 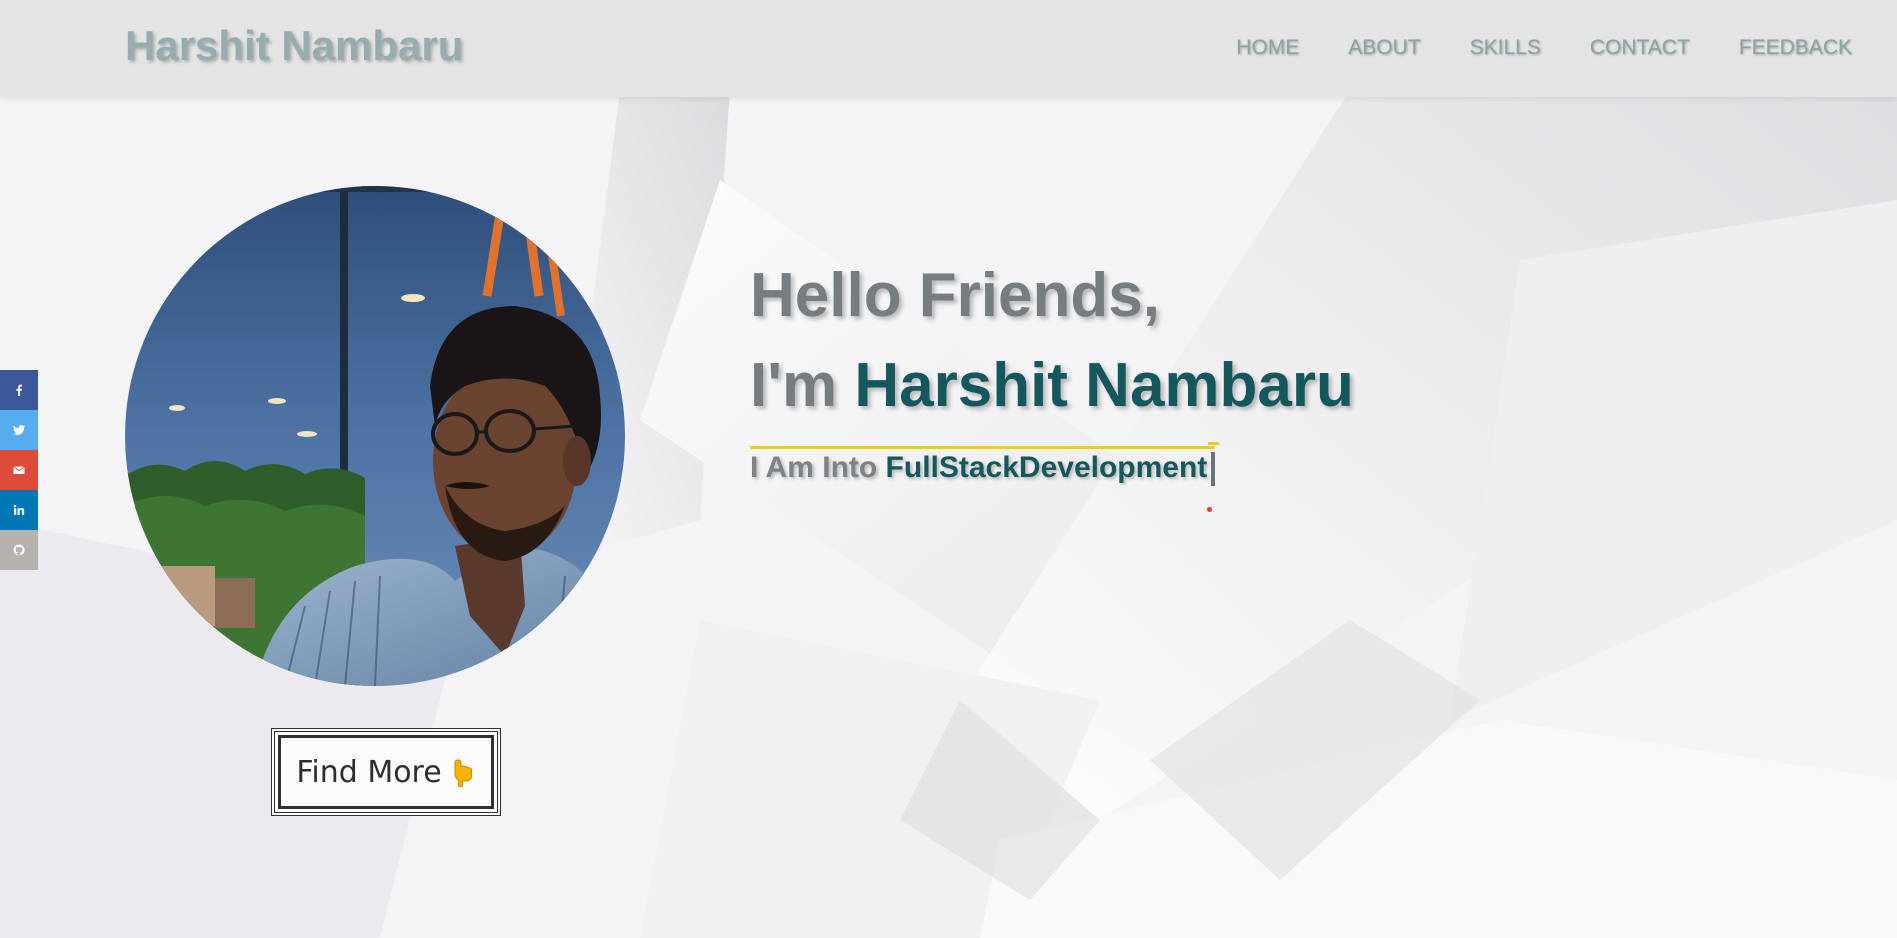 I want to click on github-icon, so click(x=19, y=550).